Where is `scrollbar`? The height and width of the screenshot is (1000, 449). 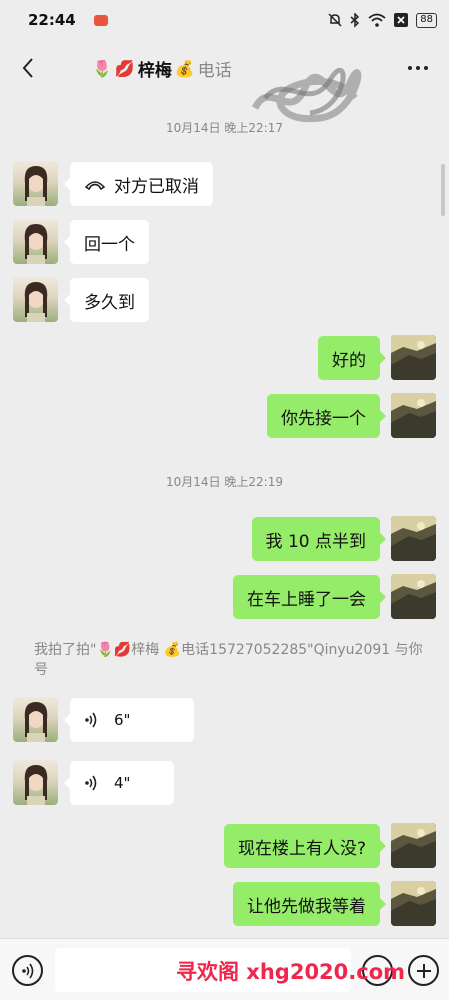 scrollbar is located at coordinates (443, 190).